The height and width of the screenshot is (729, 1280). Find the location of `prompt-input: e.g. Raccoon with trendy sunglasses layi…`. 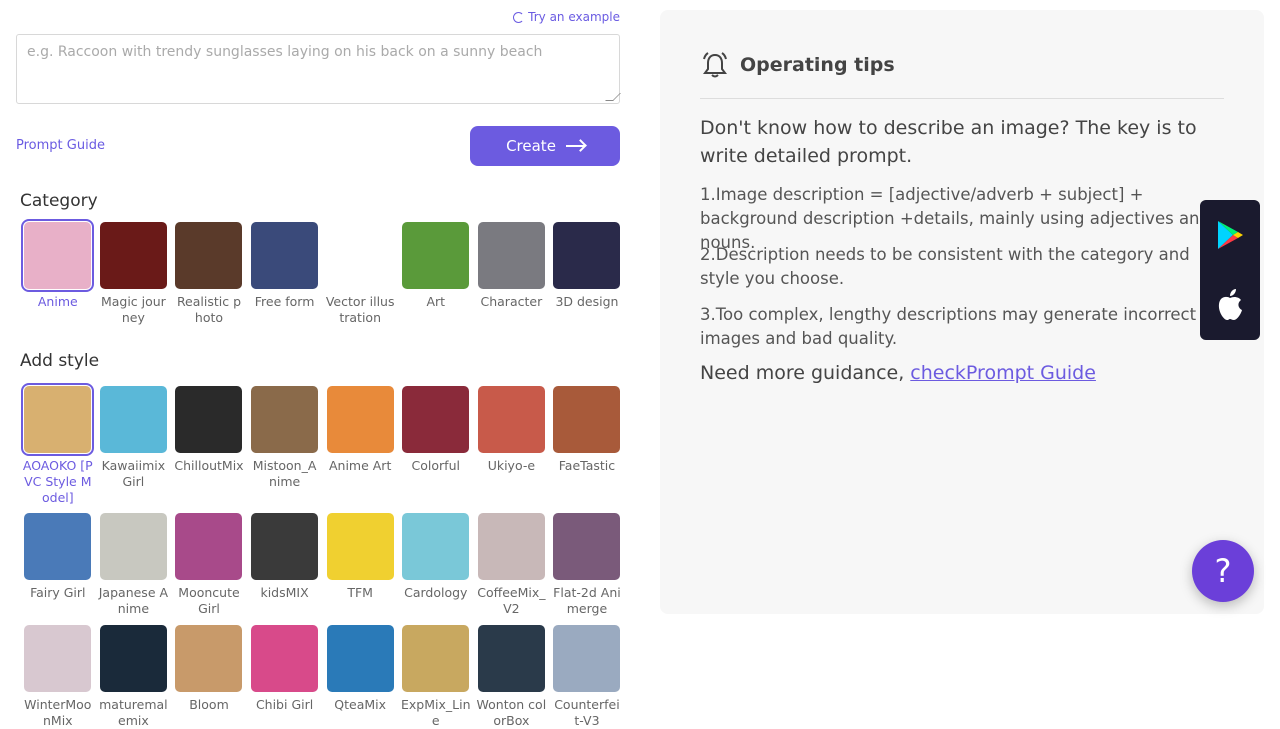

prompt-input: e.g. Raccoon with trendy sunglasses layi… is located at coordinates (318, 69).